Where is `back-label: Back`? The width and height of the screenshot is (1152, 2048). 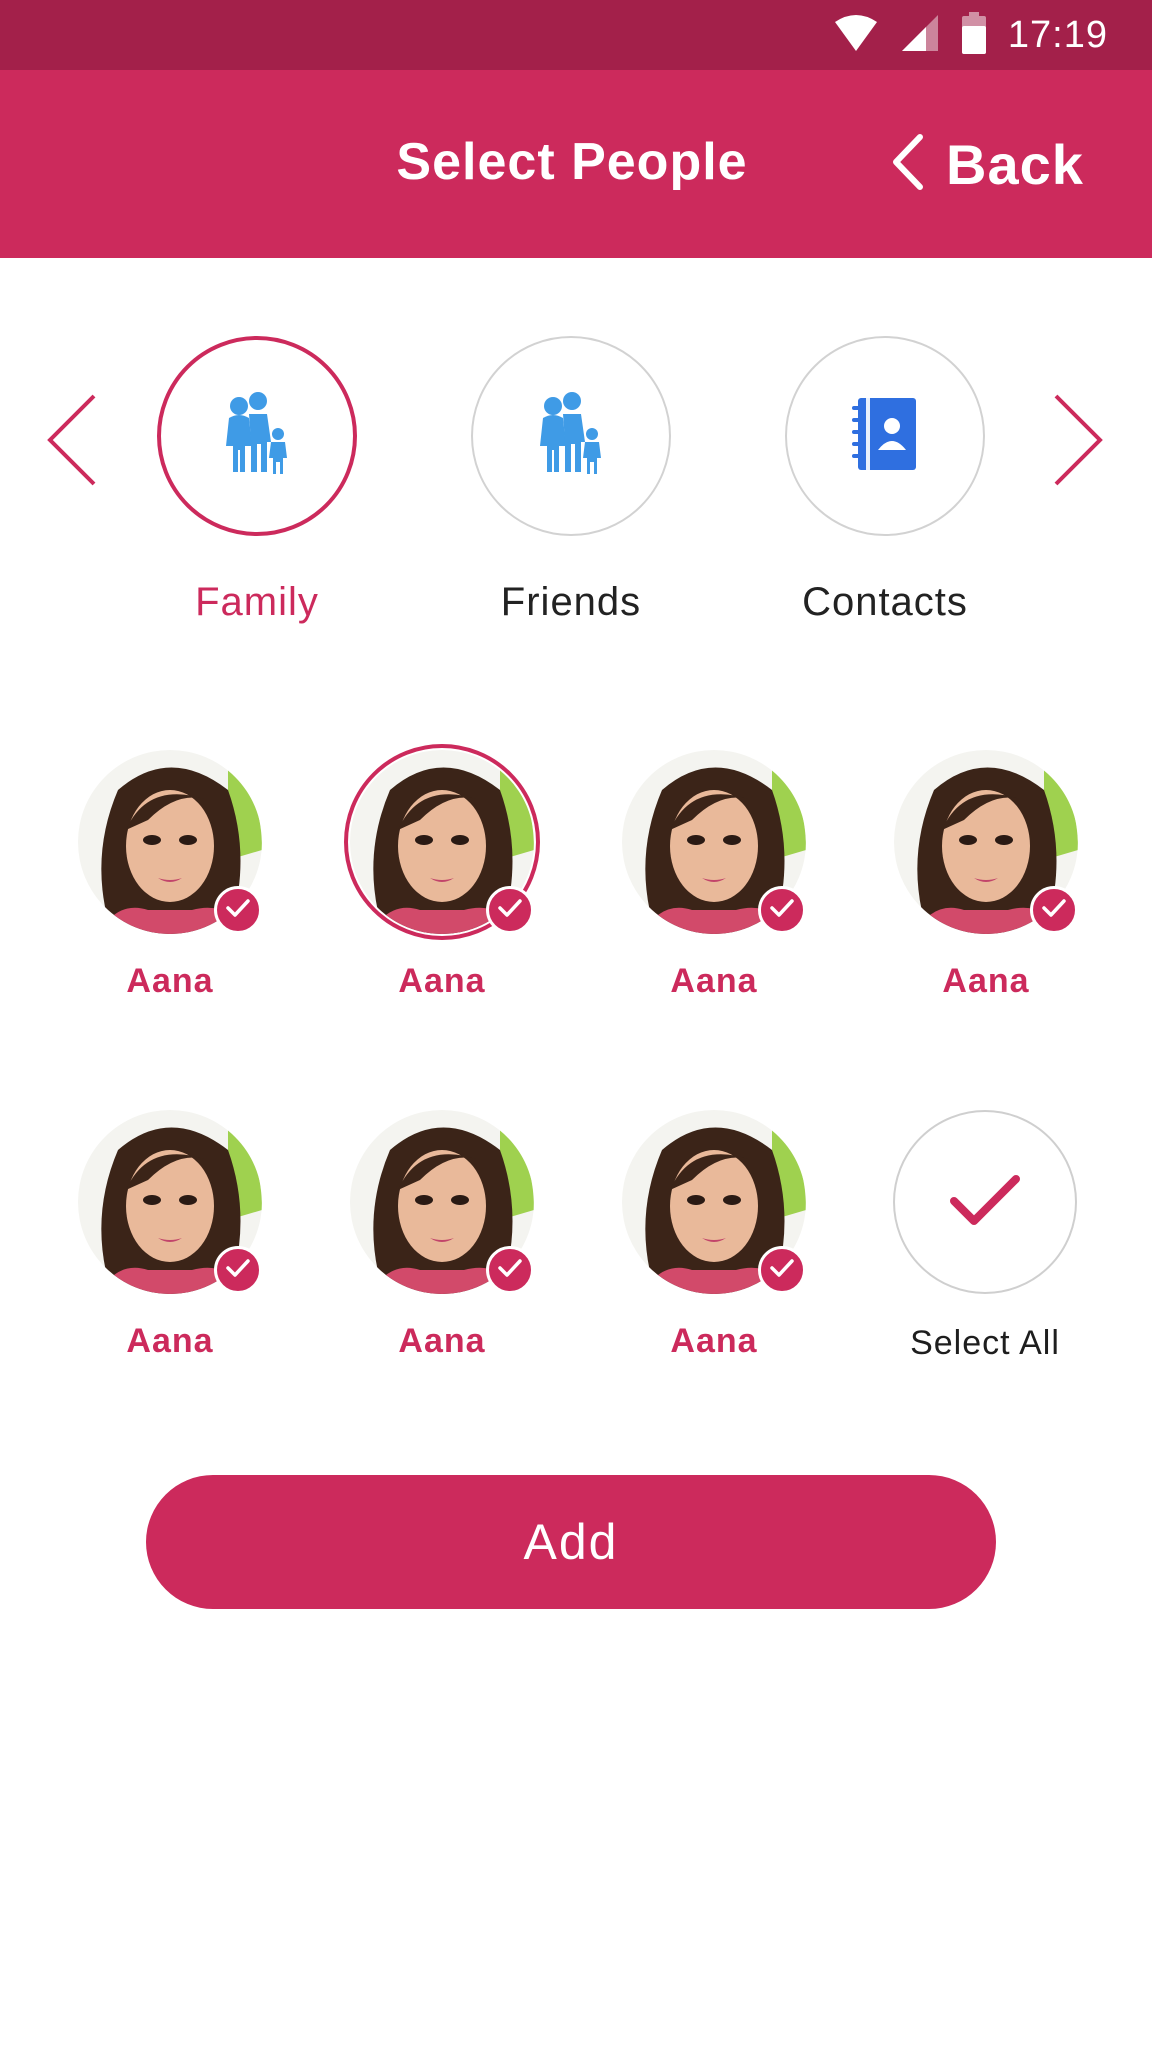 back-label: Back is located at coordinates (1015, 164).